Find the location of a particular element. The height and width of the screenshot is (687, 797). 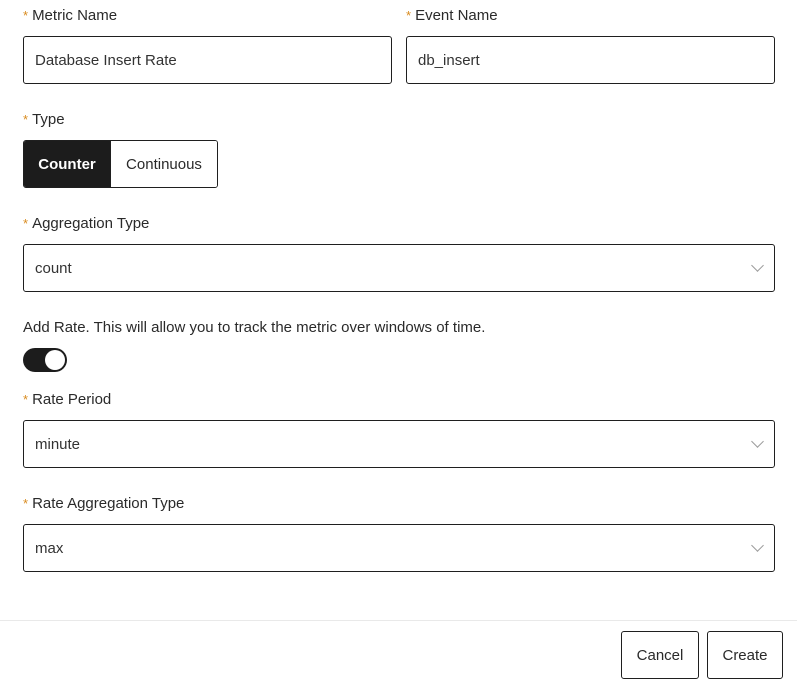

type-segmented-control: Counter Continuous is located at coordinates (120, 164).